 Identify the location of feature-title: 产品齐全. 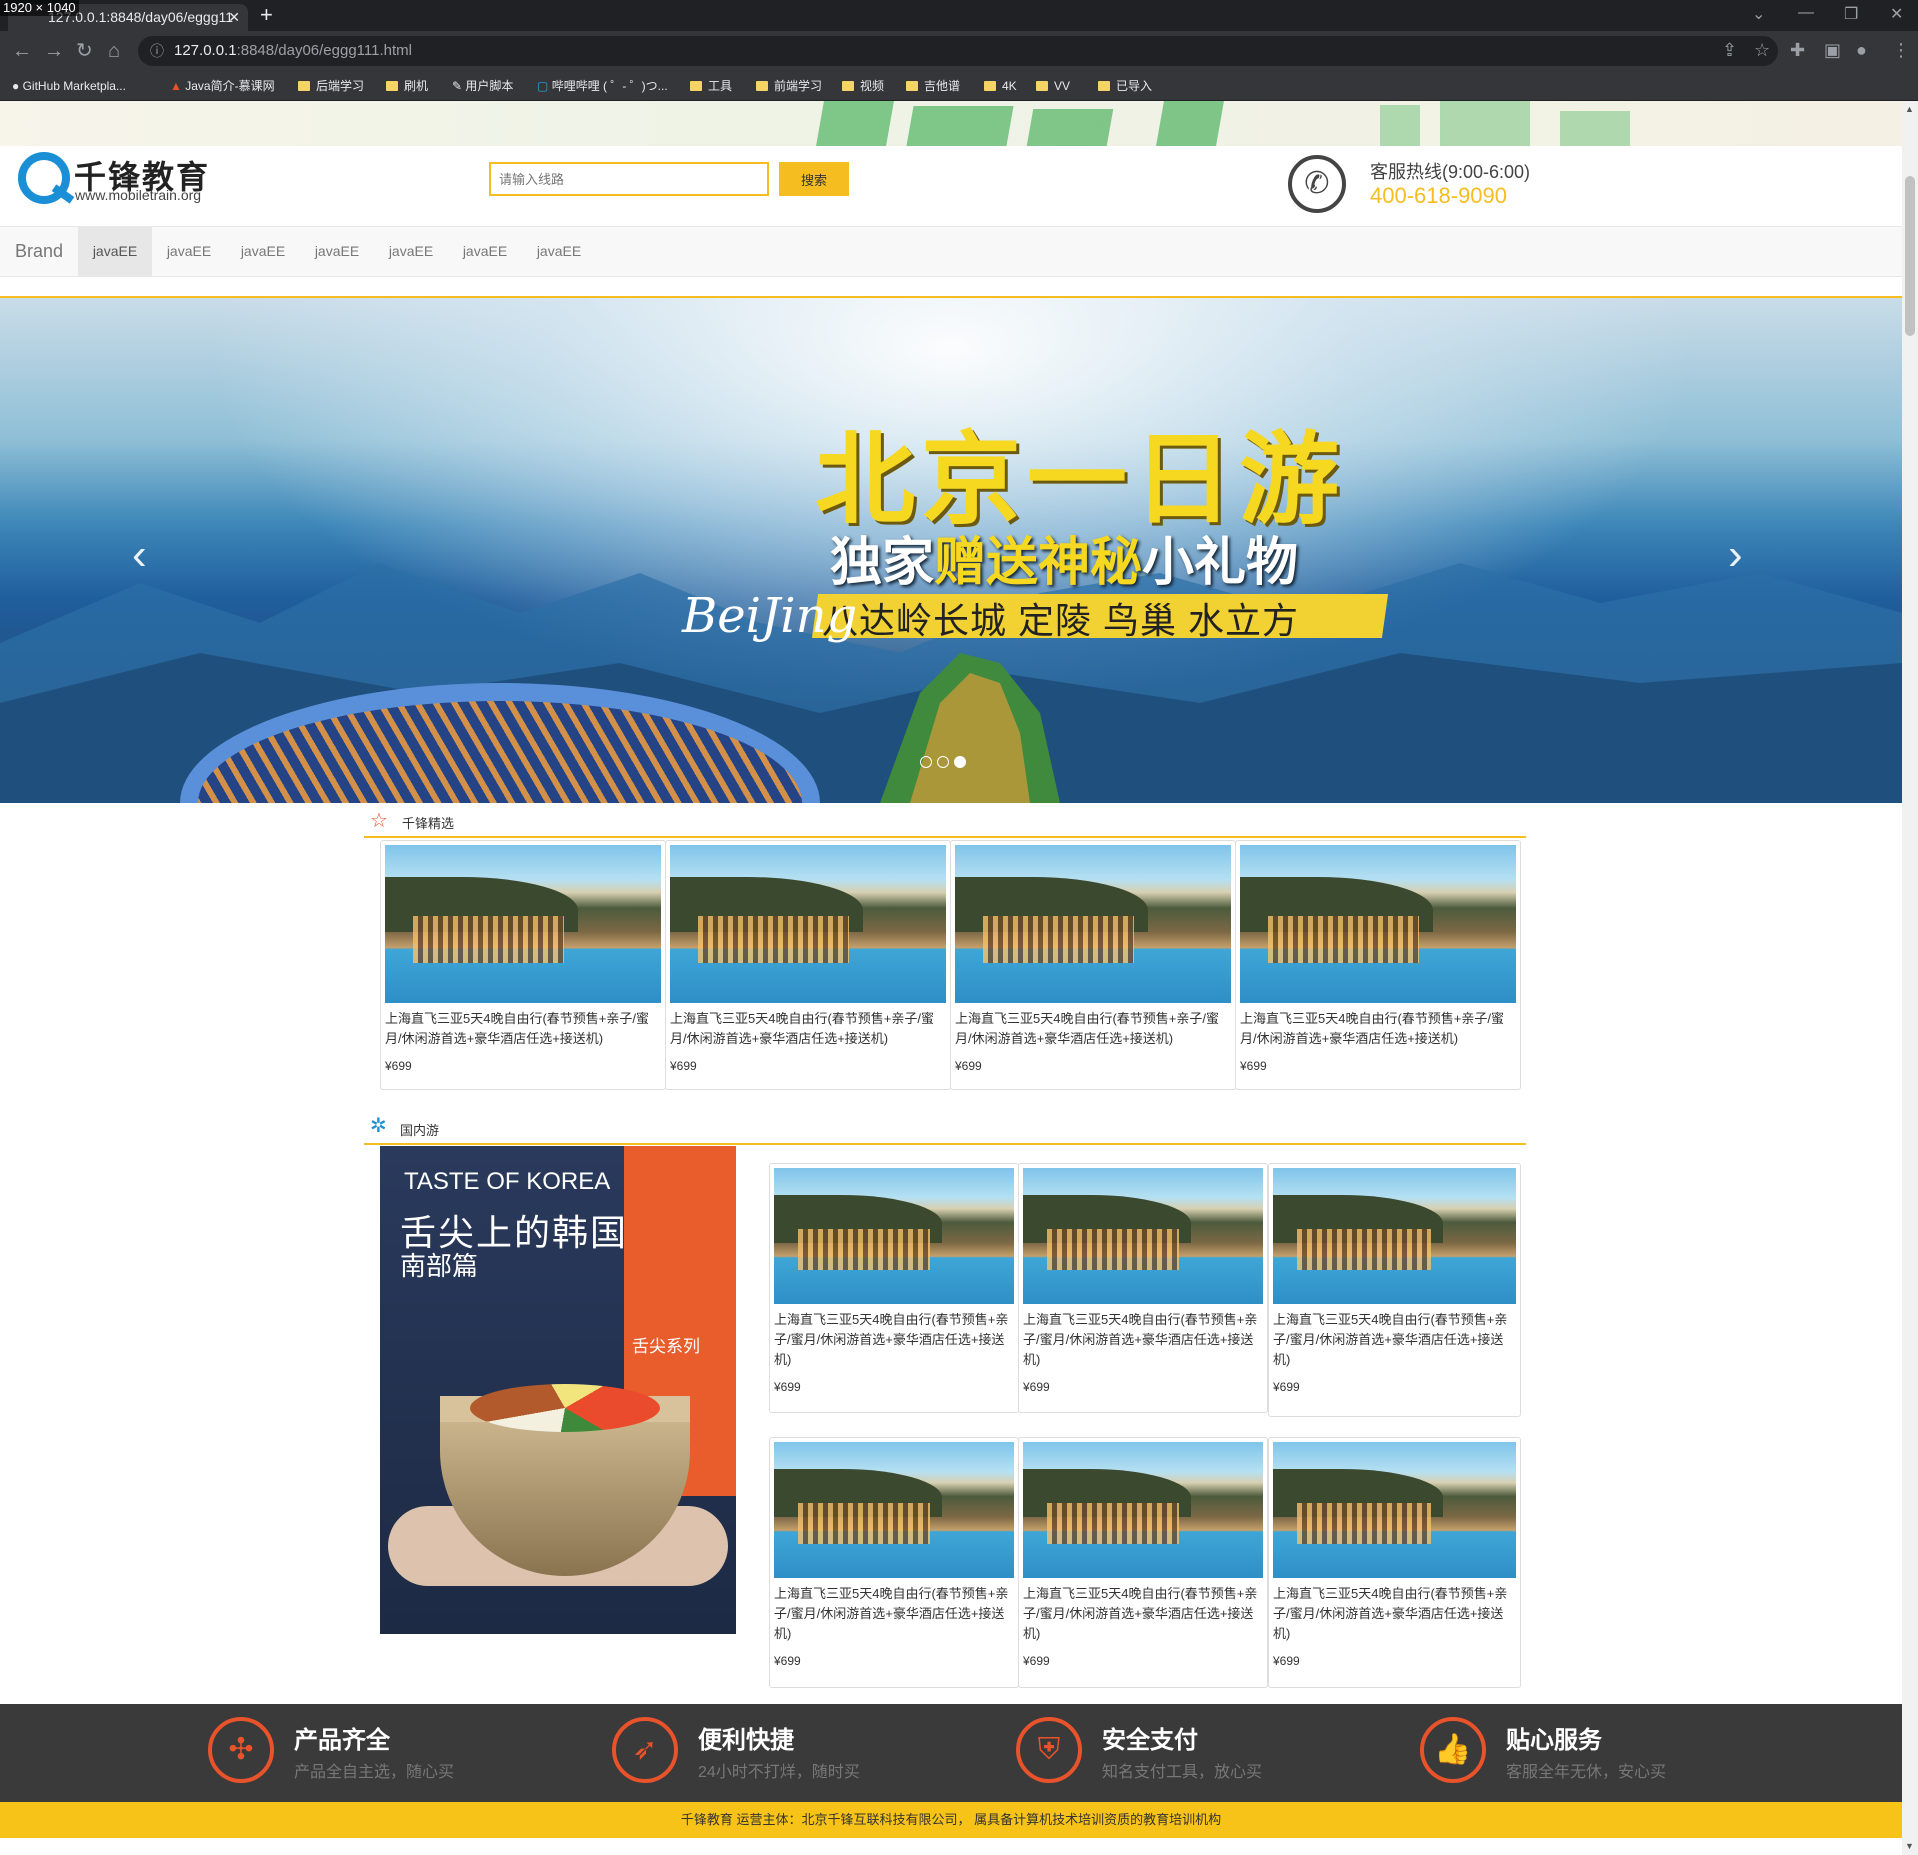
(342, 1740).